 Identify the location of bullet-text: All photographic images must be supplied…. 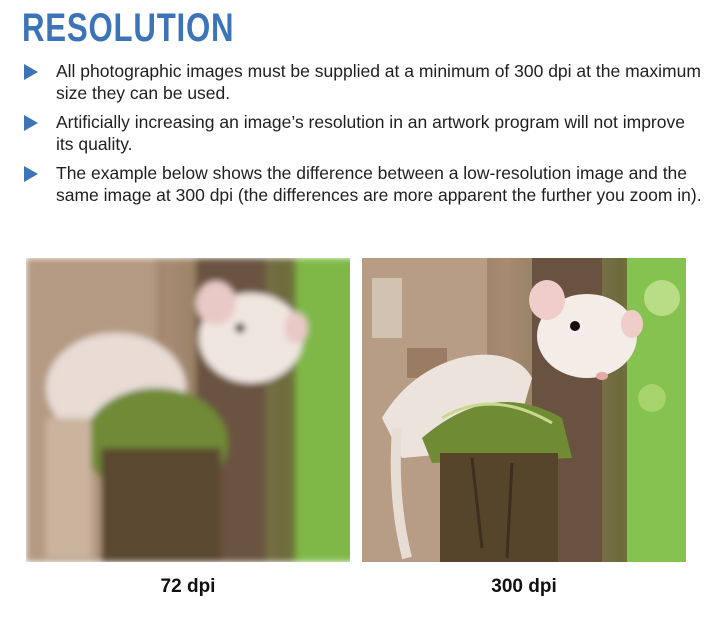
(378, 82).